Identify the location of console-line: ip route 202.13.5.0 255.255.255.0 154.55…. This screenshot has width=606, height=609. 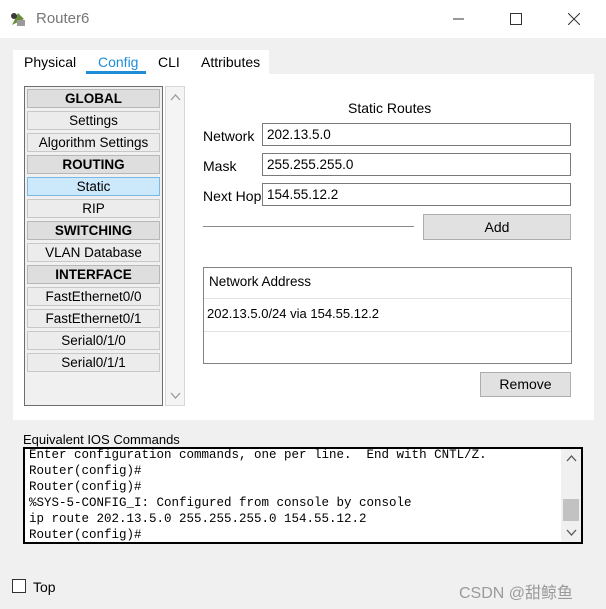
(198, 519).